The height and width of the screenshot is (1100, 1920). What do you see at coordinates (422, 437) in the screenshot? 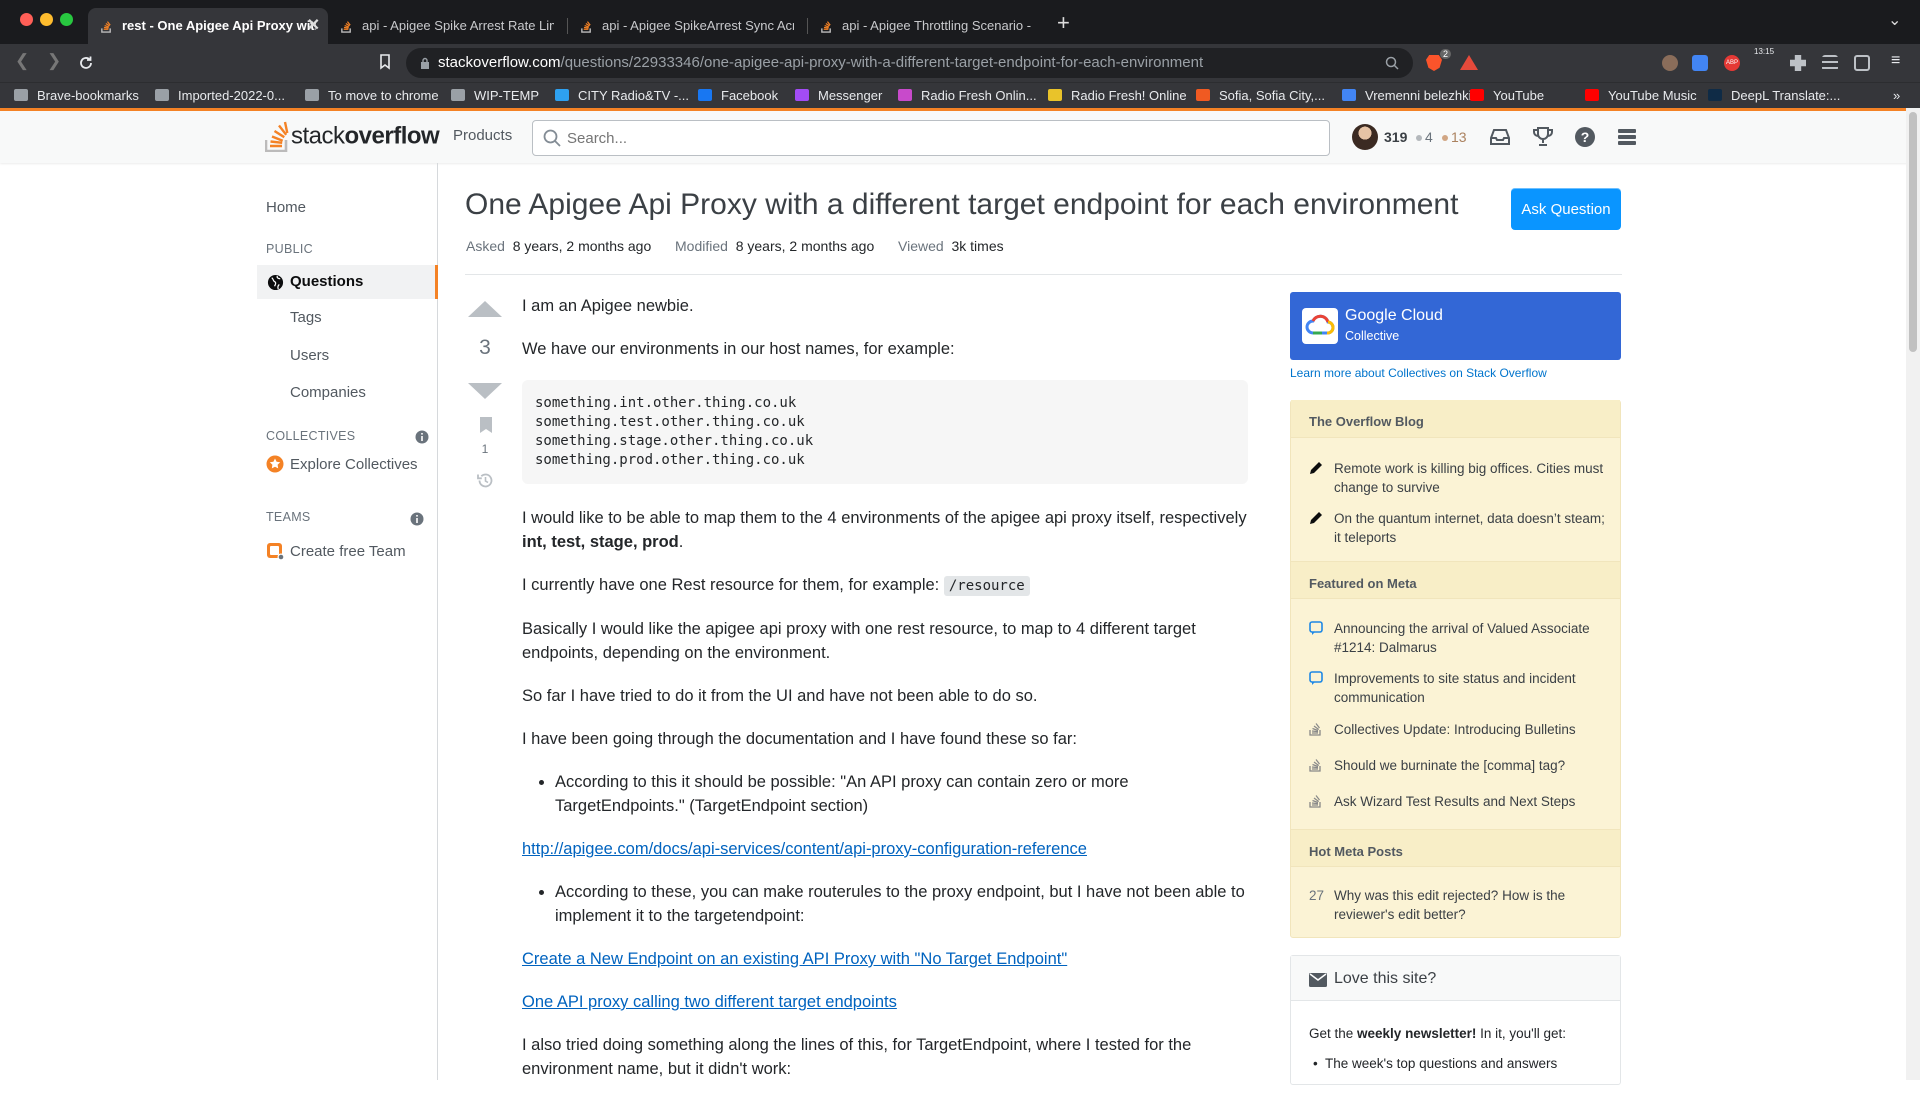
I see `collectives-info-icon` at bounding box center [422, 437].